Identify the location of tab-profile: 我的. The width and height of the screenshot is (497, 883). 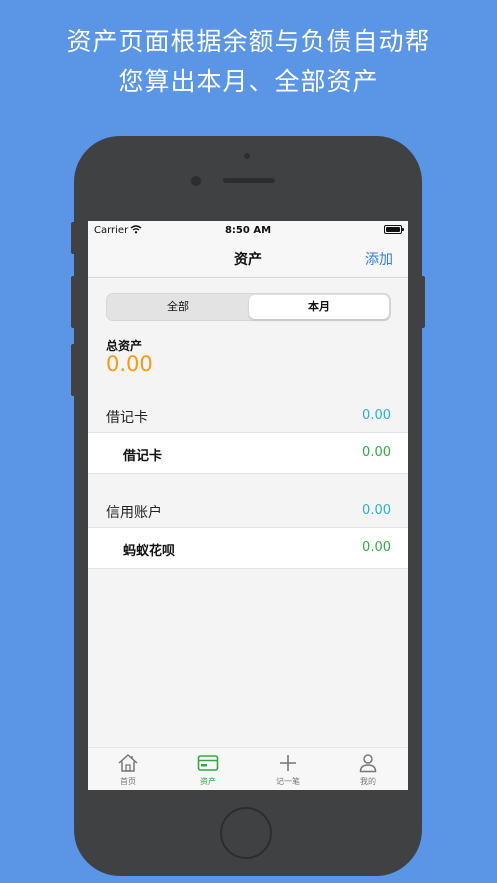
(368, 769).